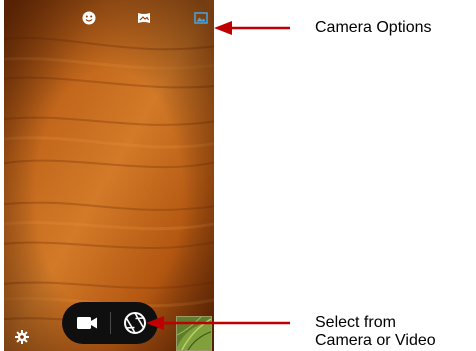  I want to click on select-mode-arrow, so click(218, 323).